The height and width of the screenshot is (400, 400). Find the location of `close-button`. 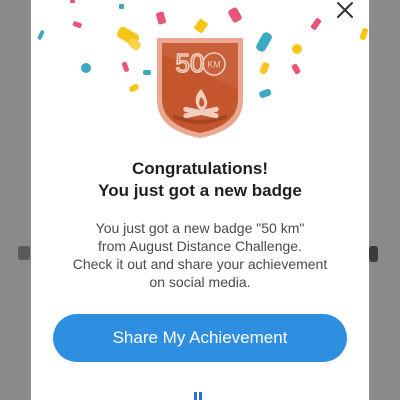

close-button is located at coordinates (345, 11).